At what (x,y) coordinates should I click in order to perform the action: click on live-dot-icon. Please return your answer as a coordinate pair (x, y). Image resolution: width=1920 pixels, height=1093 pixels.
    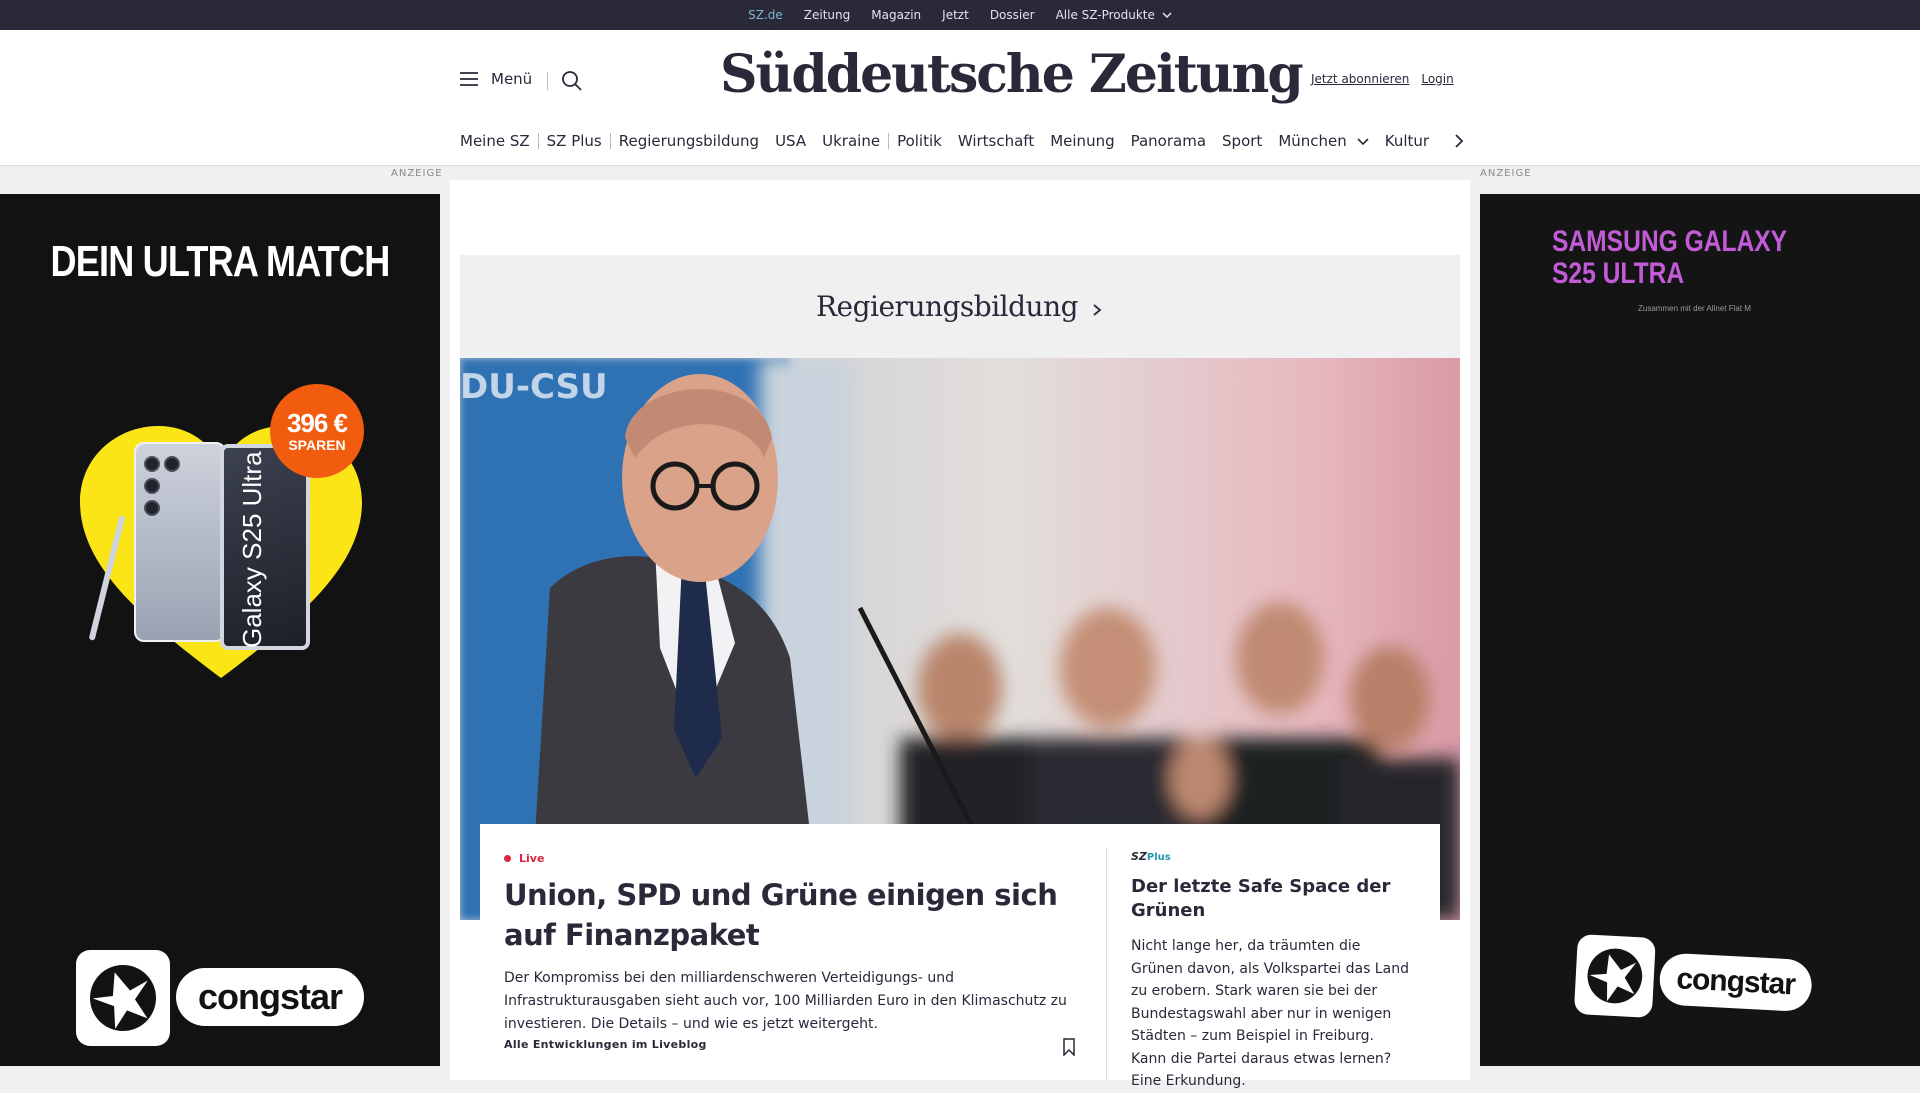
    Looking at the image, I should click on (507, 858).